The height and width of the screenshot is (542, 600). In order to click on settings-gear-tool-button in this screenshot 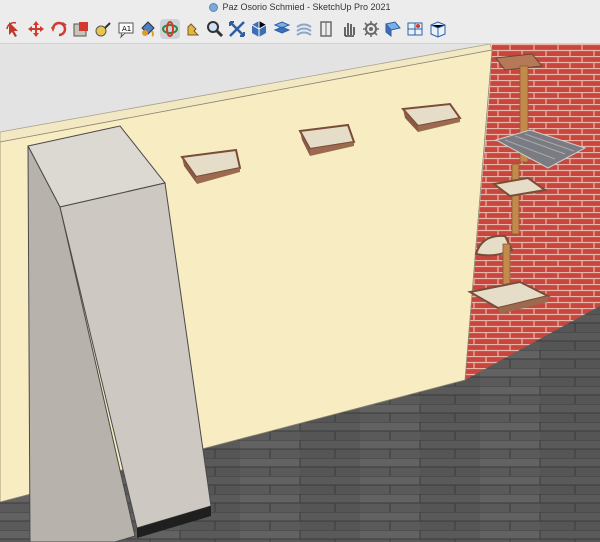, I will do `click(371, 29)`.